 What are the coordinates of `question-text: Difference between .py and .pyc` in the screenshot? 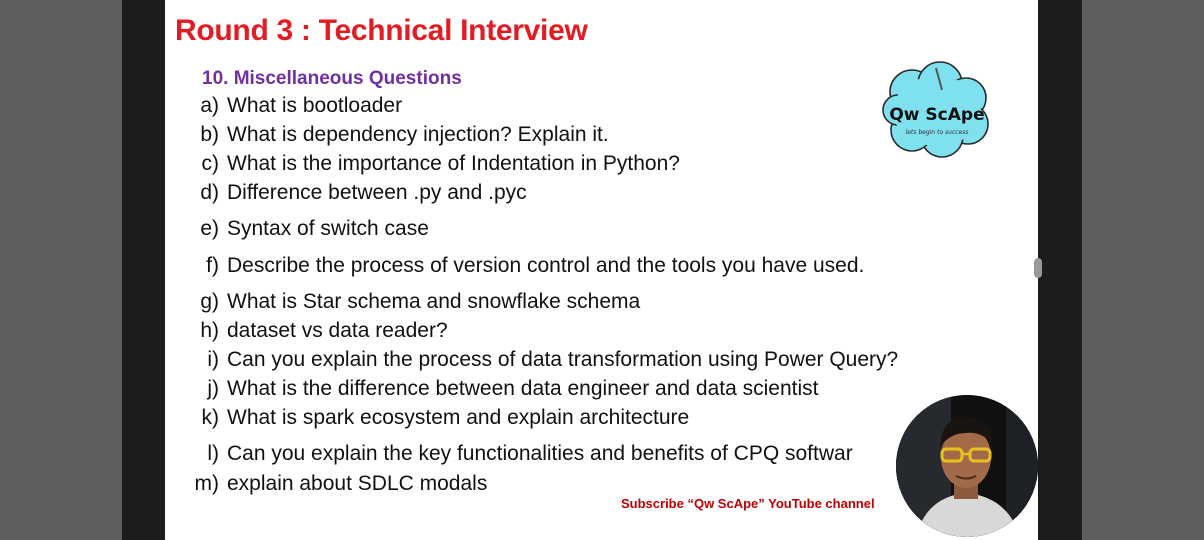 It's located at (377, 192).